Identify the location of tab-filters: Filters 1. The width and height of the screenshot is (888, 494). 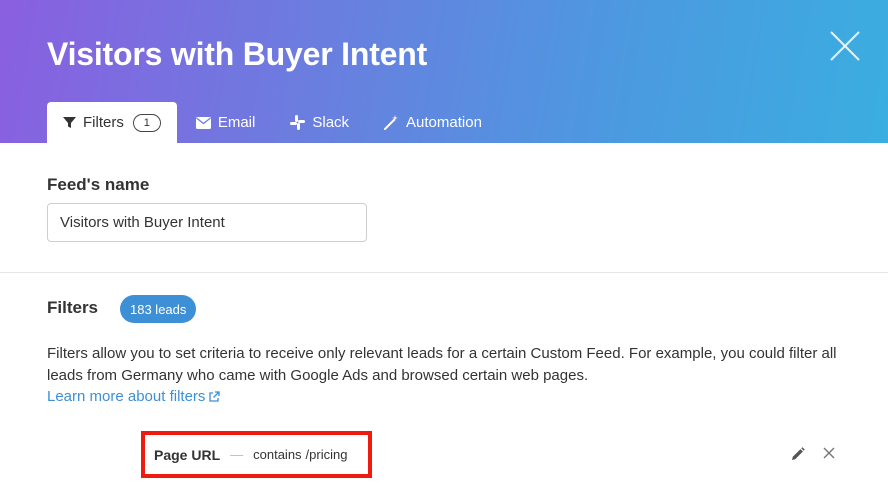
(112, 122).